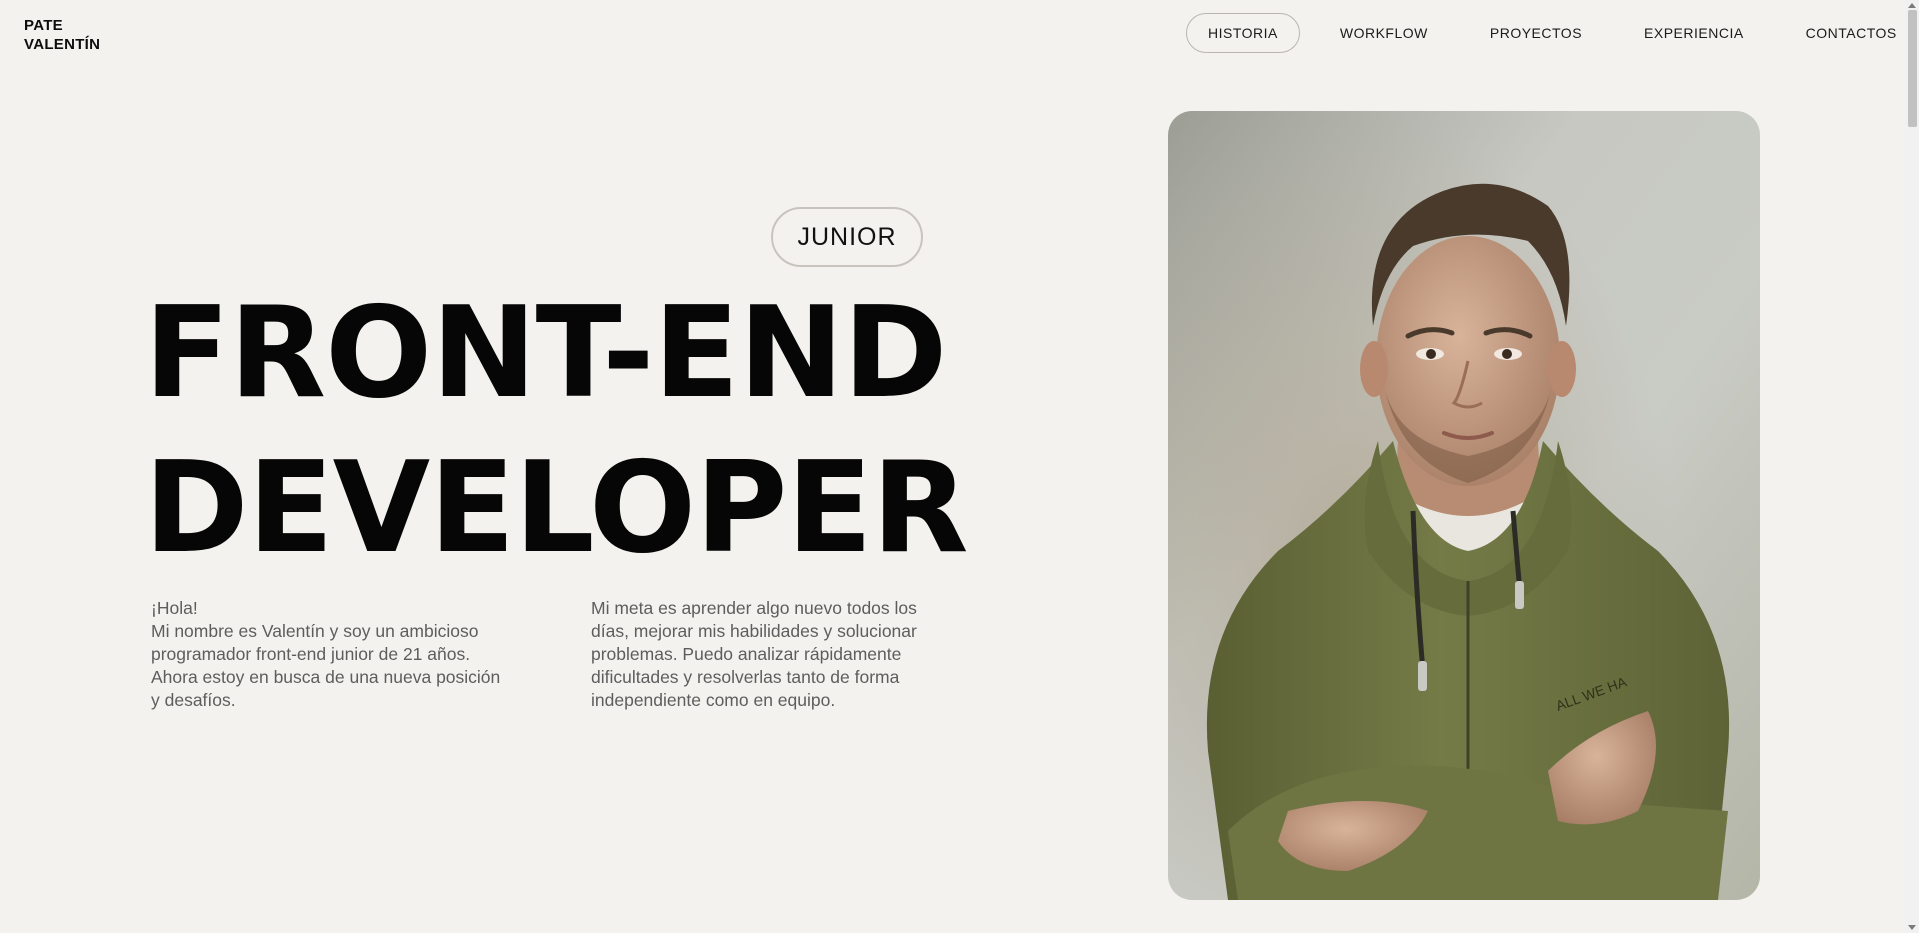  Describe the element at coordinates (556, 430) in the screenshot. I see `hero-title: FRONT-END DEVELOPER` at that location.